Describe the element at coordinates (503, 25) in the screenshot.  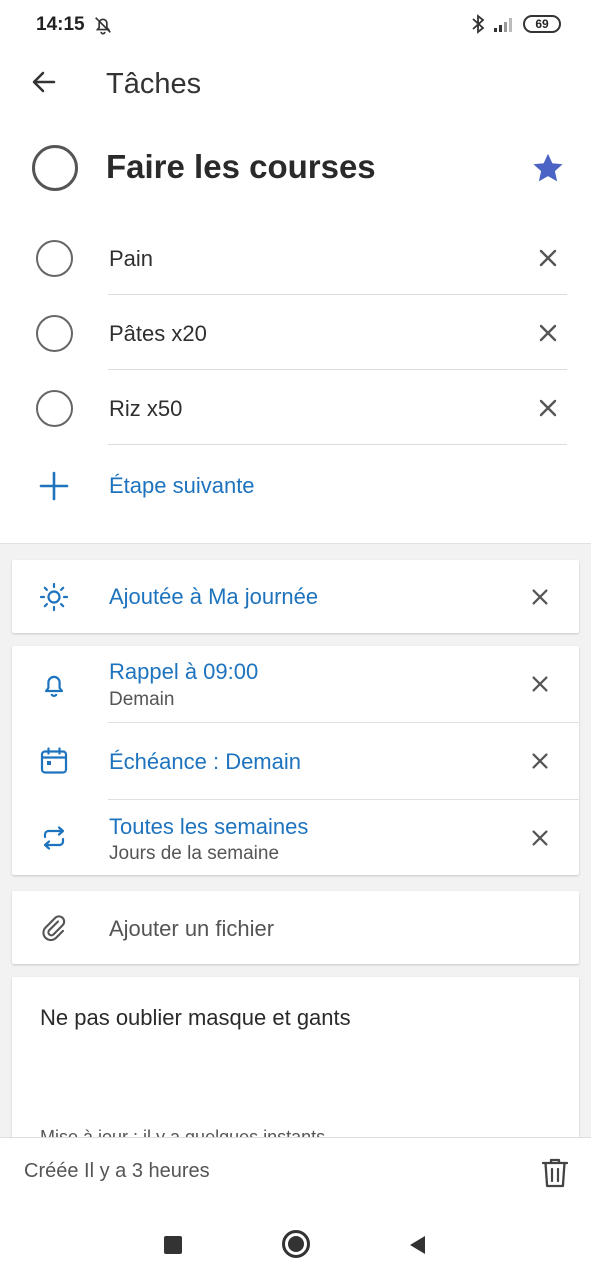
I see `signal-icon` at that location.